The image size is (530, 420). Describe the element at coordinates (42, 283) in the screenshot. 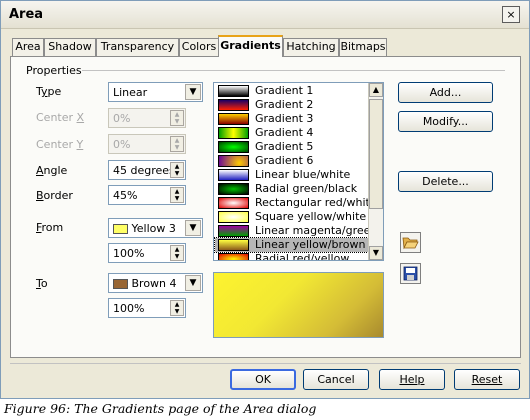

I see `to-label: To` at that location.